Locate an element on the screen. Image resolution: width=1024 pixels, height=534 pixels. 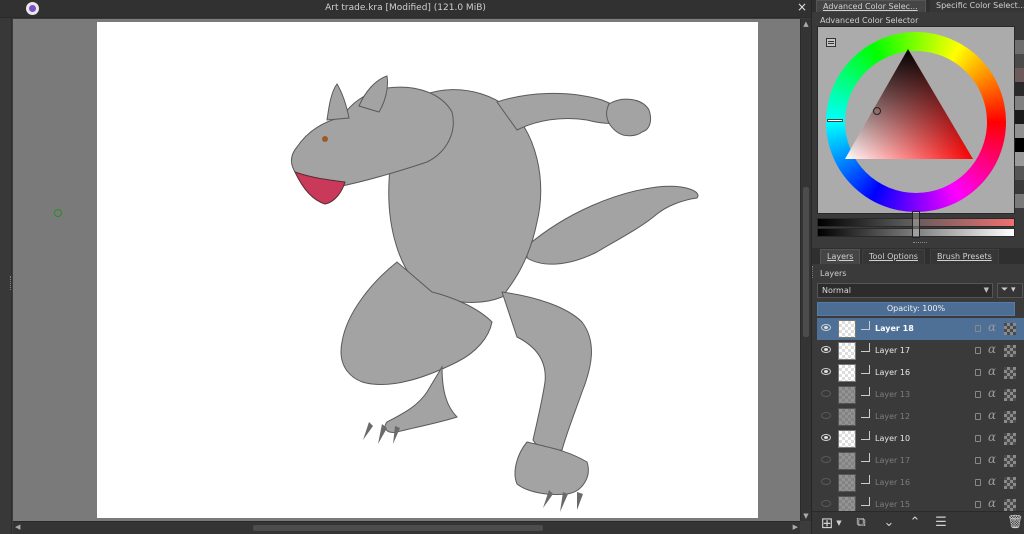
layer-row: Layer 10 α is located at coordinates (920, 439).